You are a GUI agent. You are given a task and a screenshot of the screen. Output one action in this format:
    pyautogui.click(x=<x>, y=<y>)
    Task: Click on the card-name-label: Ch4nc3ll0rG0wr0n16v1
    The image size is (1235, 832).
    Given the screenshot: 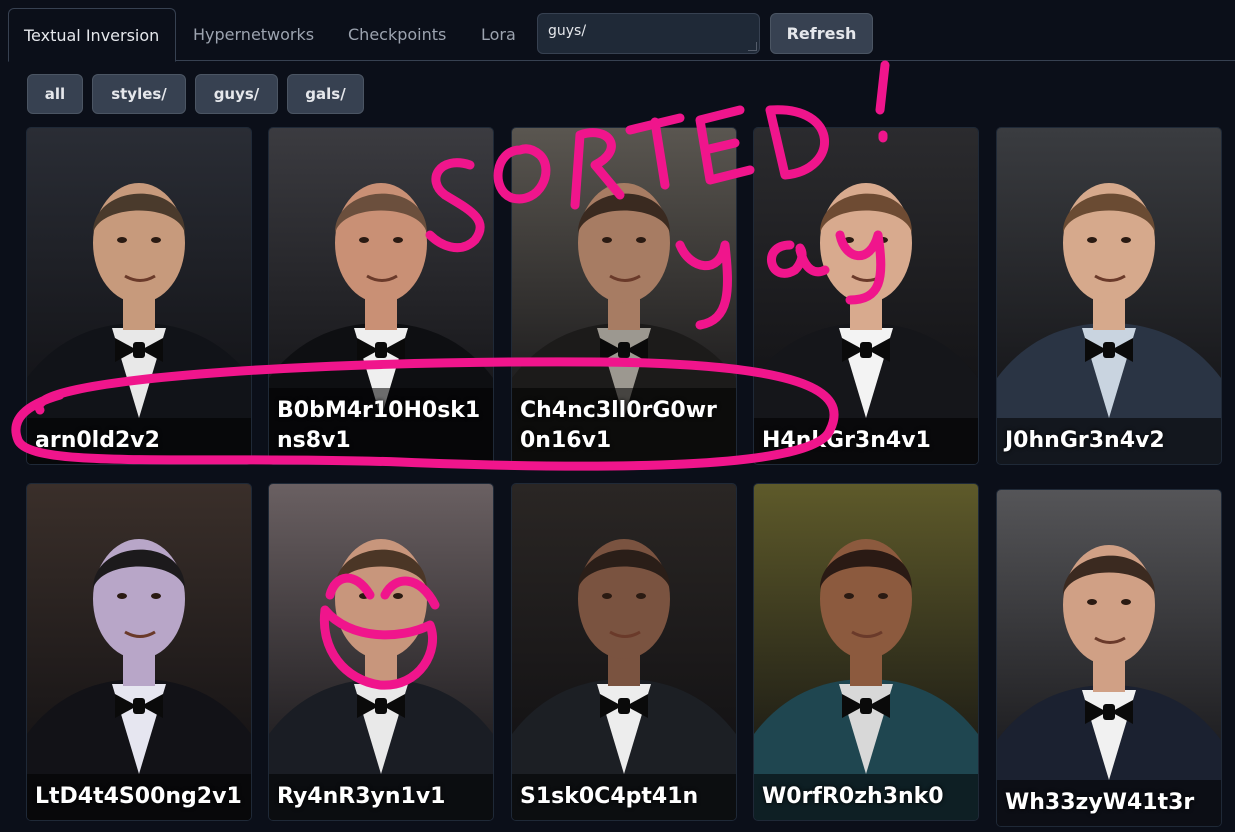 What is the action you would take?
    pyautogui.click(x=624, y=426)
    